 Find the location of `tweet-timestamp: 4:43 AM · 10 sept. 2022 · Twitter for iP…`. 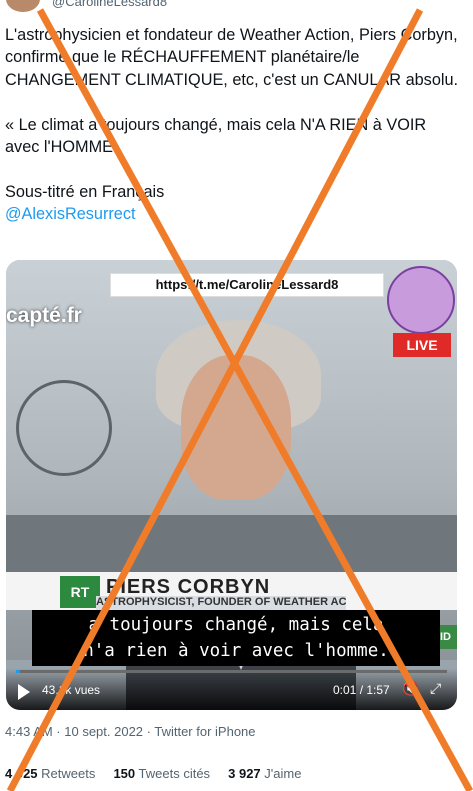

tweet-timestamp: 4:43 AM · 10 sept. 2022 · Twitter for iP… is located at coordinates (130, 731).